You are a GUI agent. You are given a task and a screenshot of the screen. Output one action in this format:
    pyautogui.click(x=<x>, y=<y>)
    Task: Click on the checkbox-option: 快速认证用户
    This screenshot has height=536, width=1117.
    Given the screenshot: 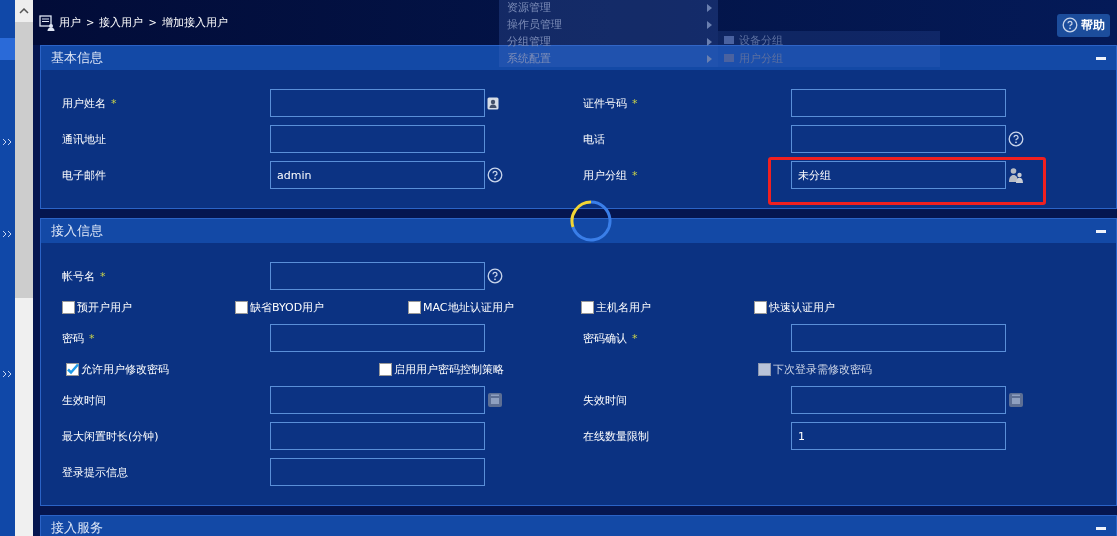 What is the action you would take?
    pyautogui.click(x=840, y=307)
    